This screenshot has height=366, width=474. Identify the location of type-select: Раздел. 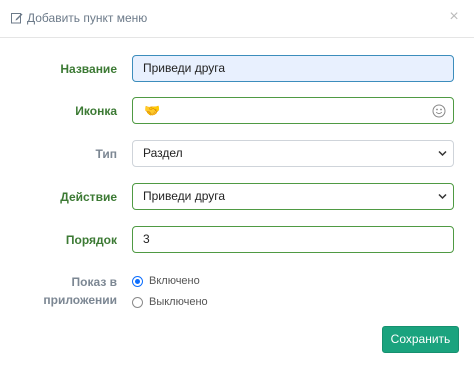
(293, 153).